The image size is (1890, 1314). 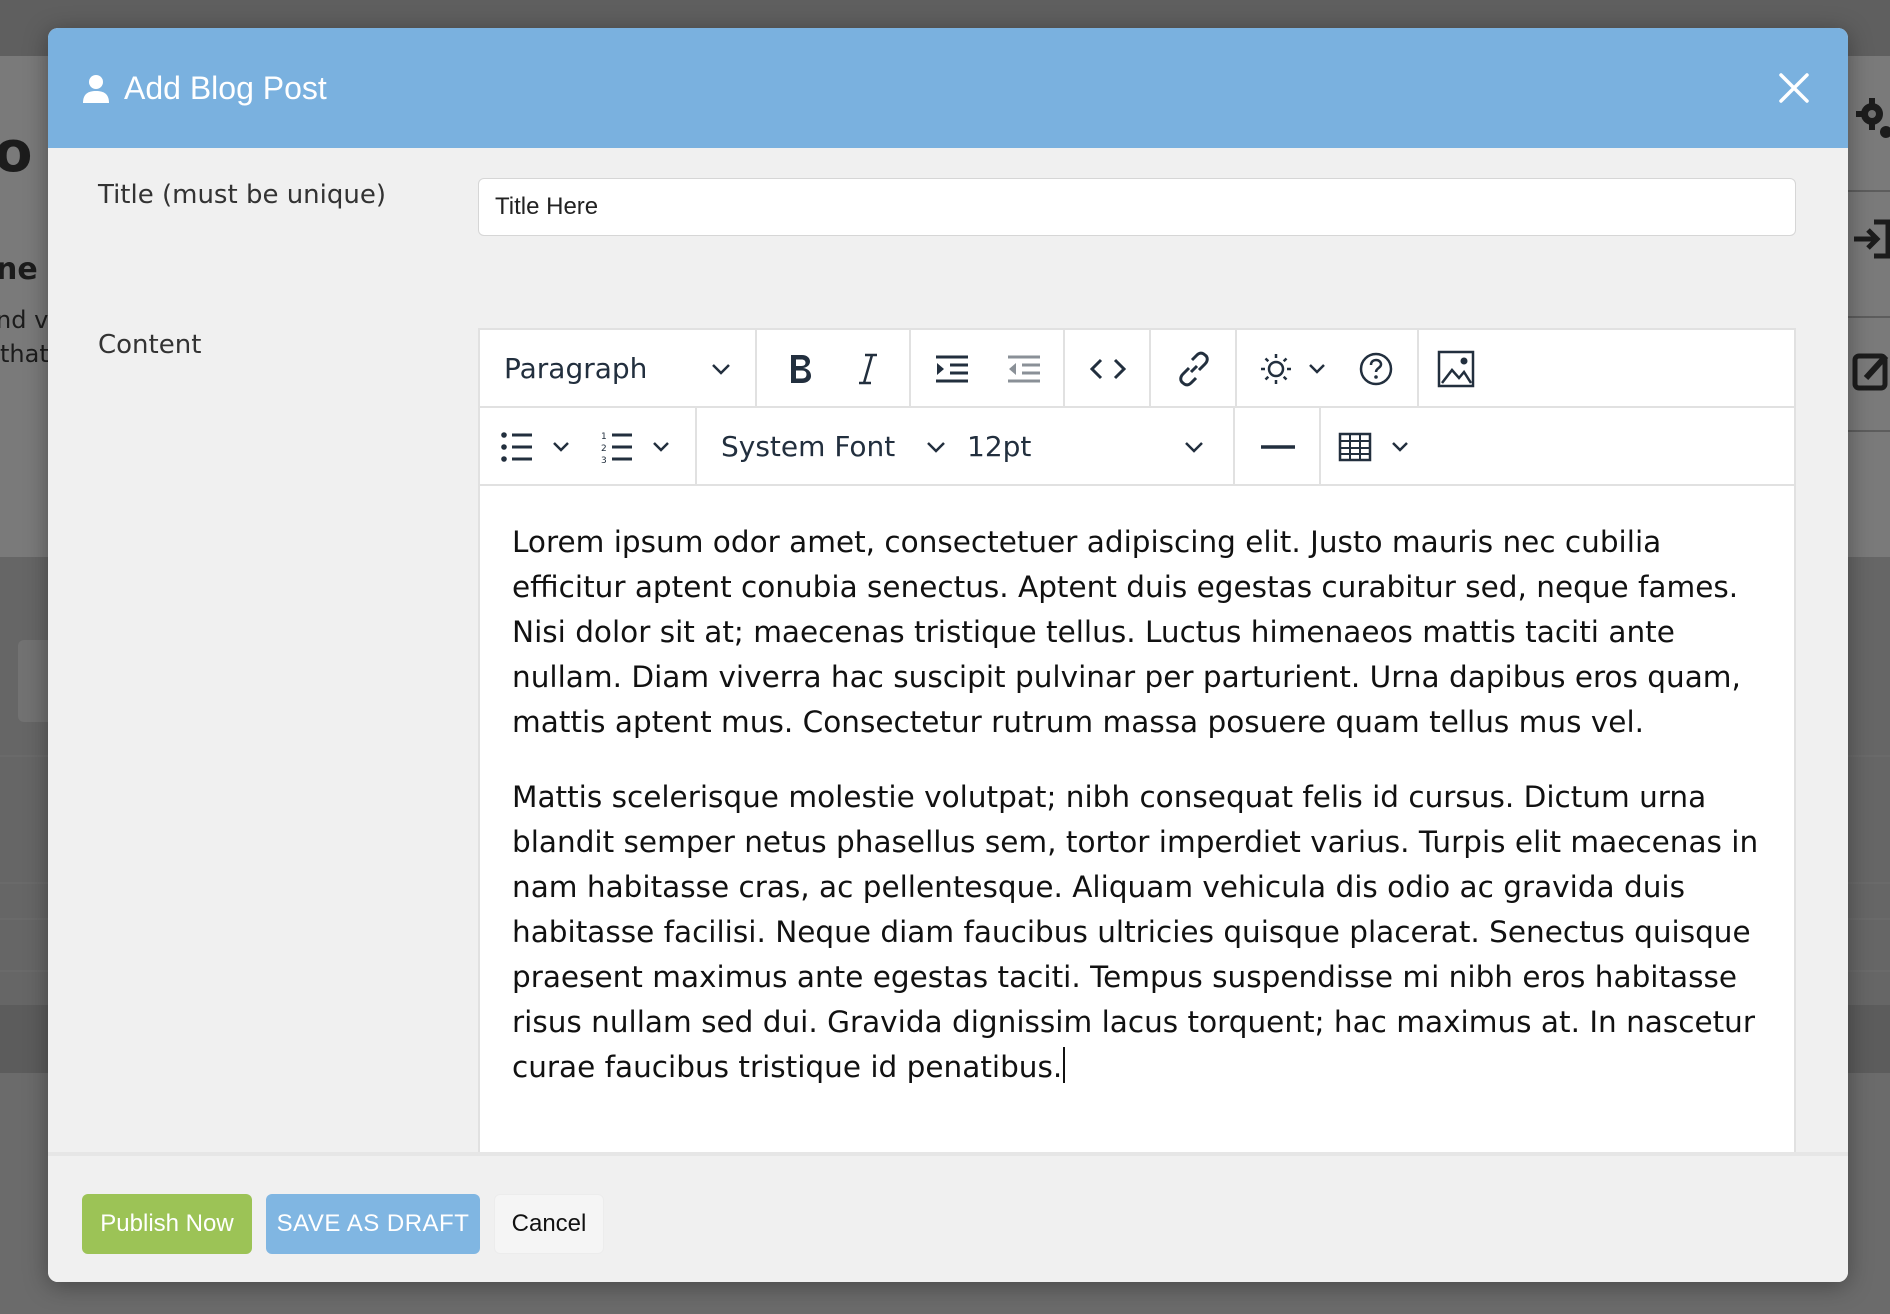 What do you see at coordinates (576, 368) in the screenshot?
I see `block-format-value: Paragraph` at bounding box center [576, 368].